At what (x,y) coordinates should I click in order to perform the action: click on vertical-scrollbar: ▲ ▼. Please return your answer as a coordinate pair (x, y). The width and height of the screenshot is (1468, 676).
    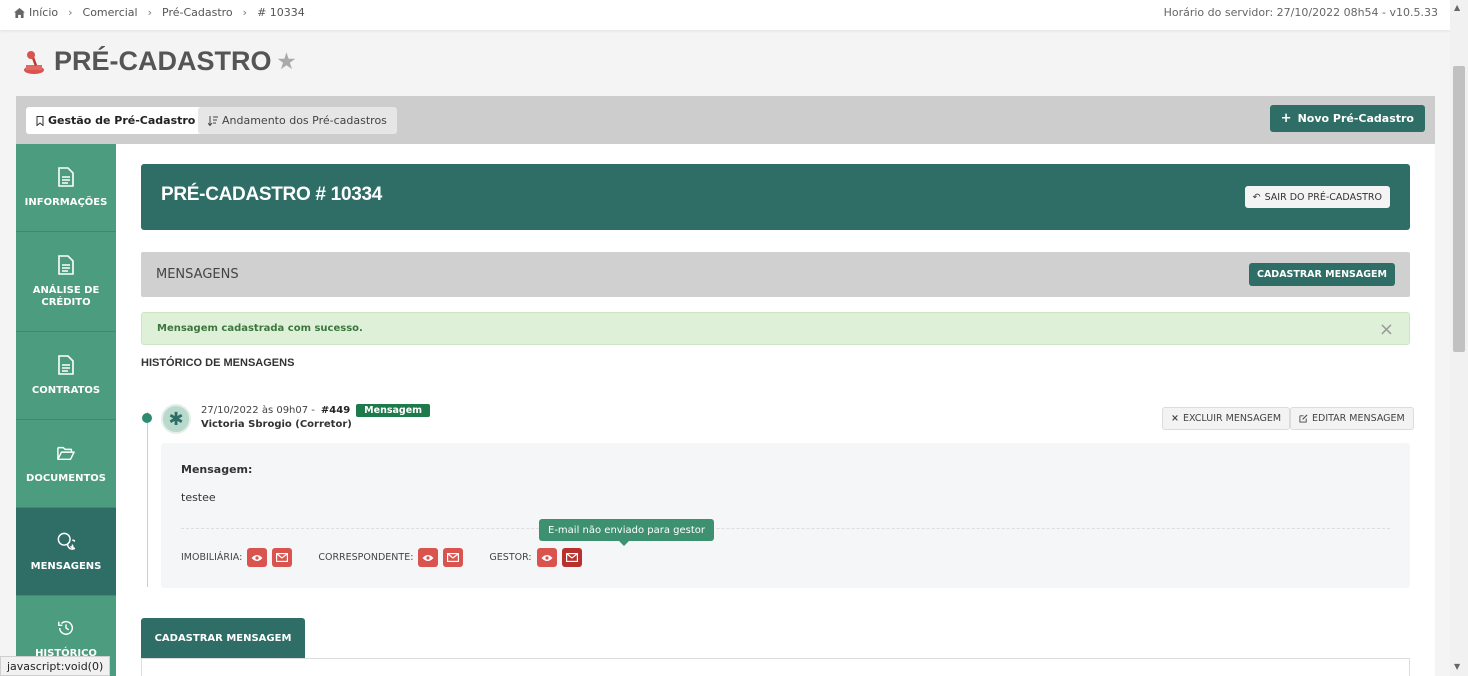
    Looking at the image, I should click on (1459, 338).